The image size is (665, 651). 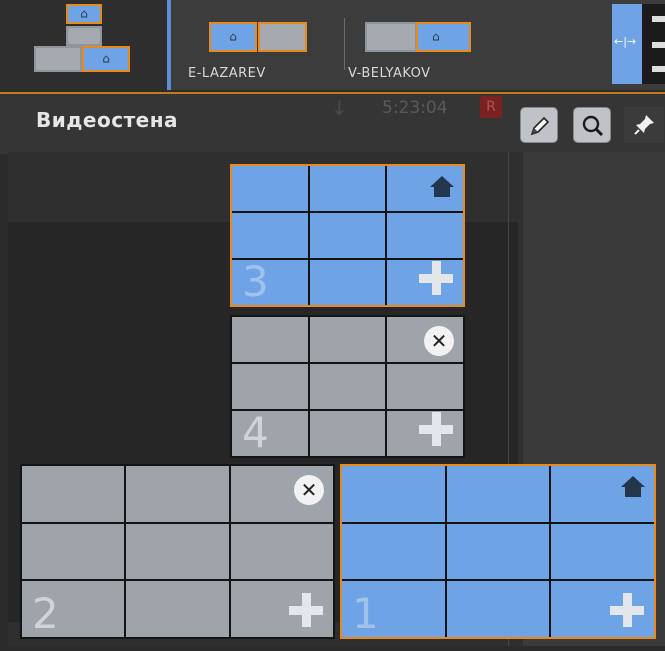 I want to click on pin-icon, so click(x=644, y=125).